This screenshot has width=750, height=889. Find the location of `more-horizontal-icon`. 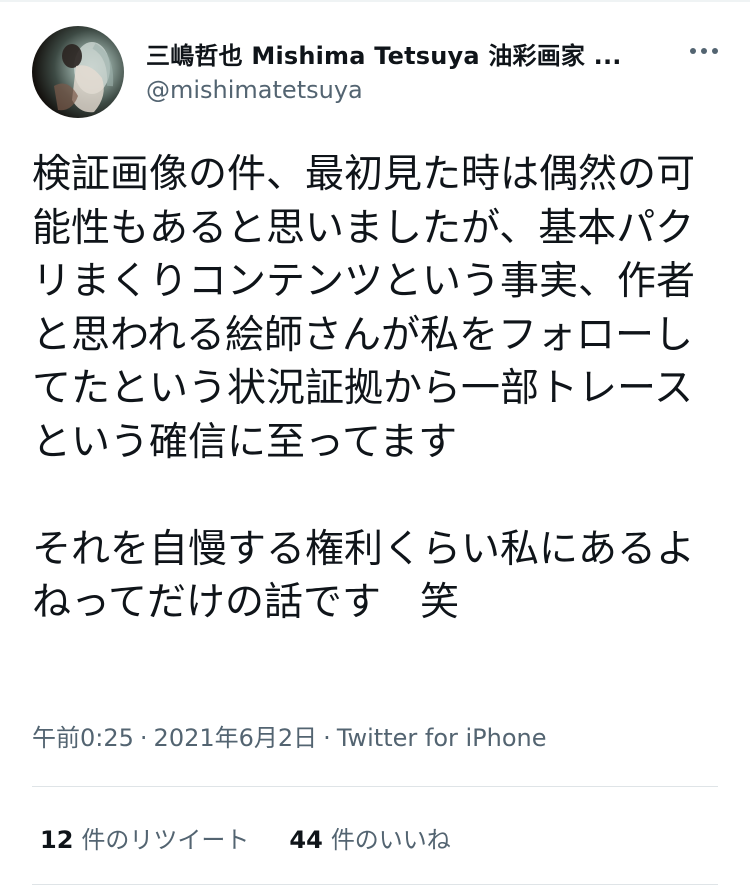

more-horizontal-icon is located at coordinates (704, 51).